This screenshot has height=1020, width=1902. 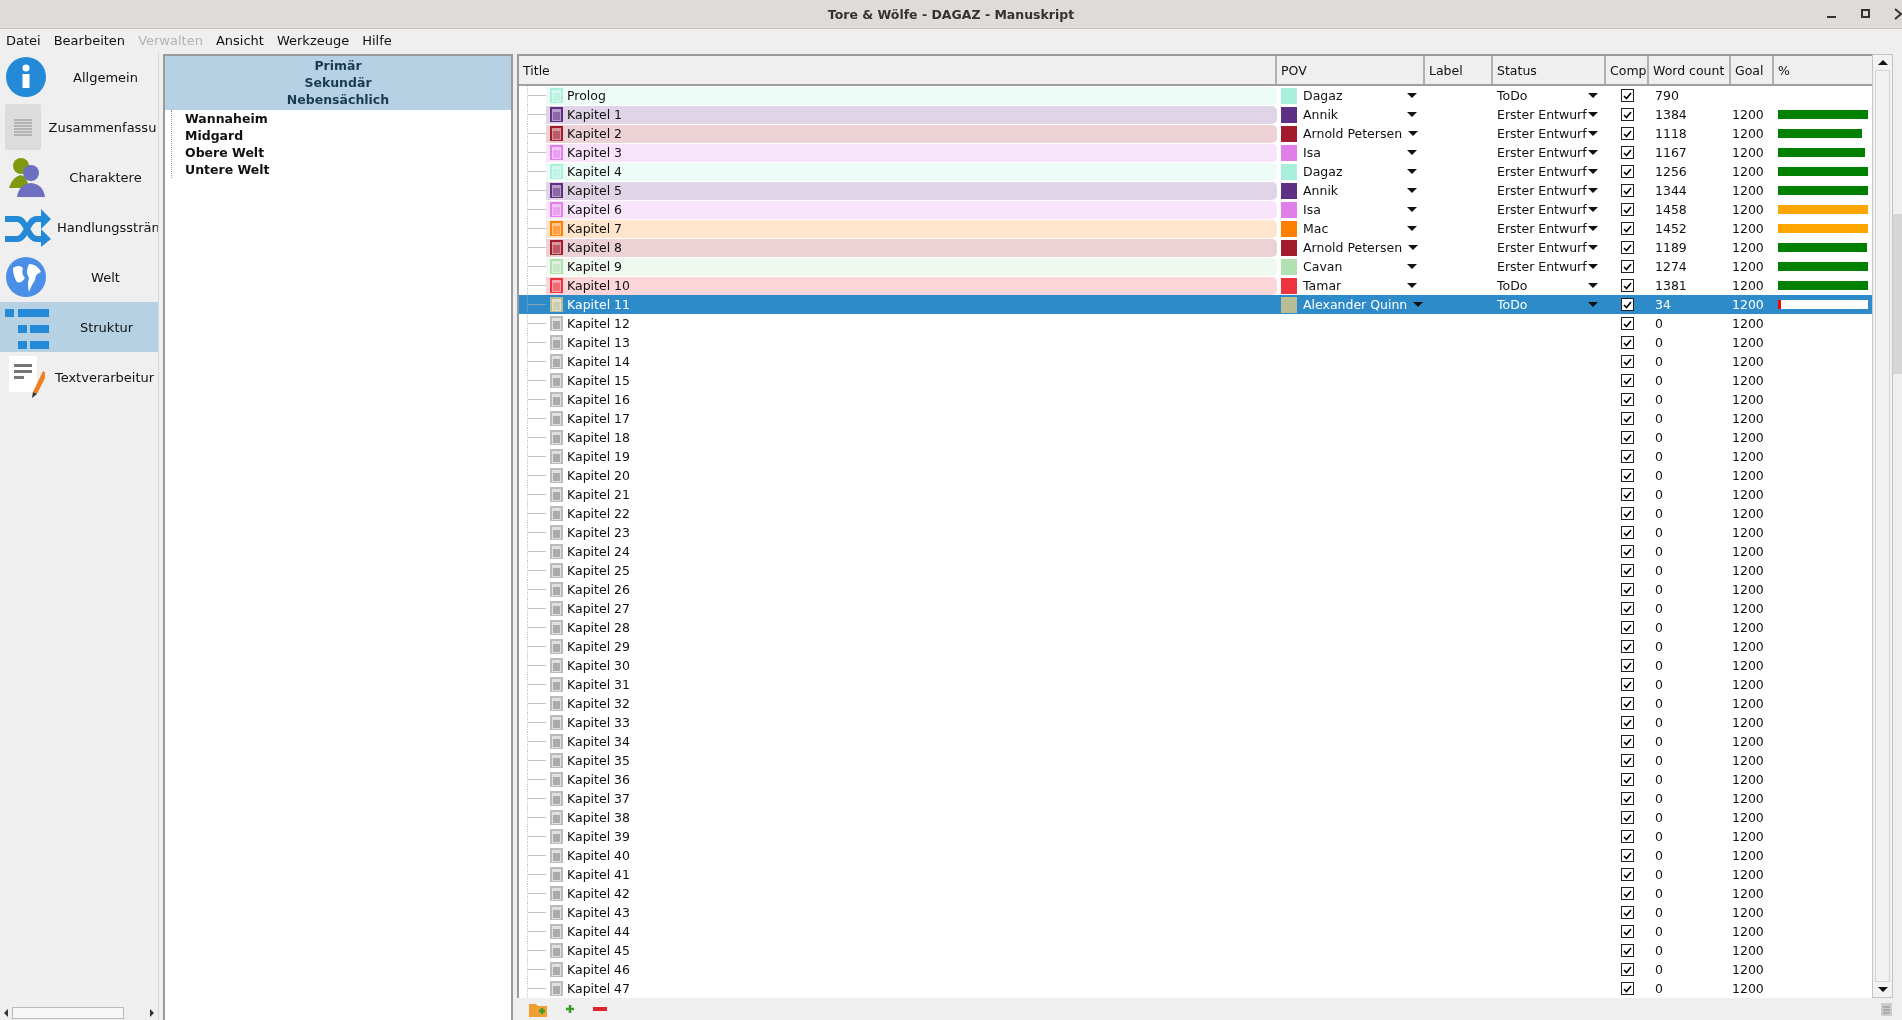 I want to click on add-icon, so click(x=570, y=1009).